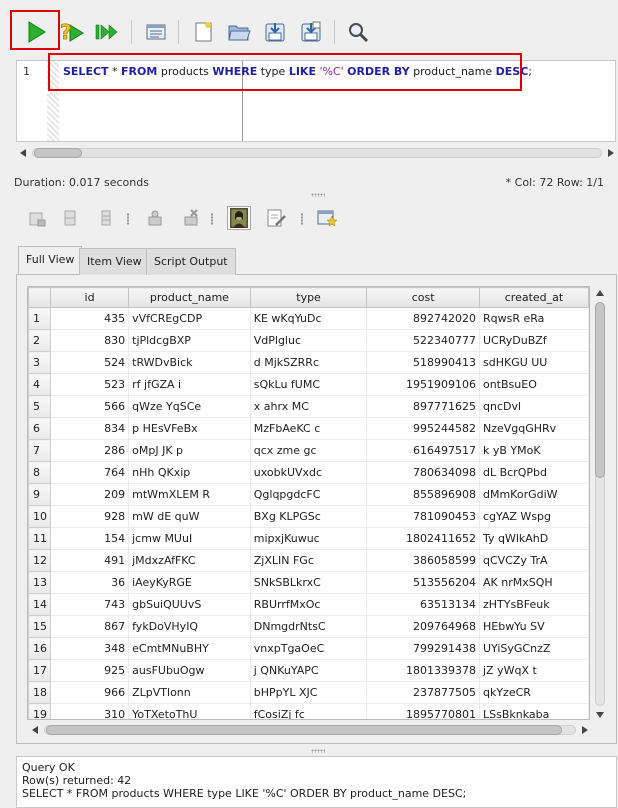  I want to click on product-name-cell: iAeyKyRGE, so click(189, 582).